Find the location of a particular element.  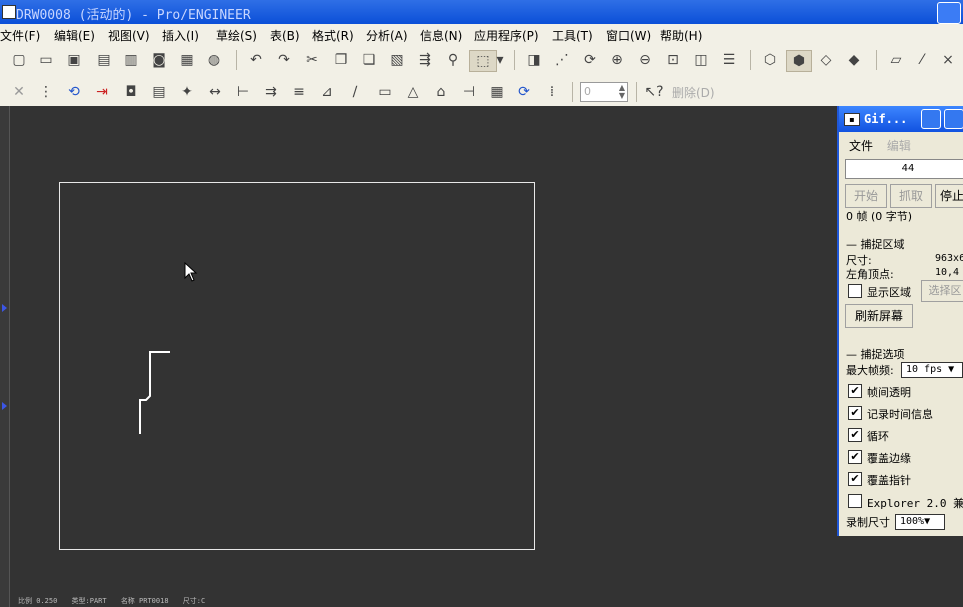

cover-edge-label: 覆盖边缘 is located at coordinates (889, 458).